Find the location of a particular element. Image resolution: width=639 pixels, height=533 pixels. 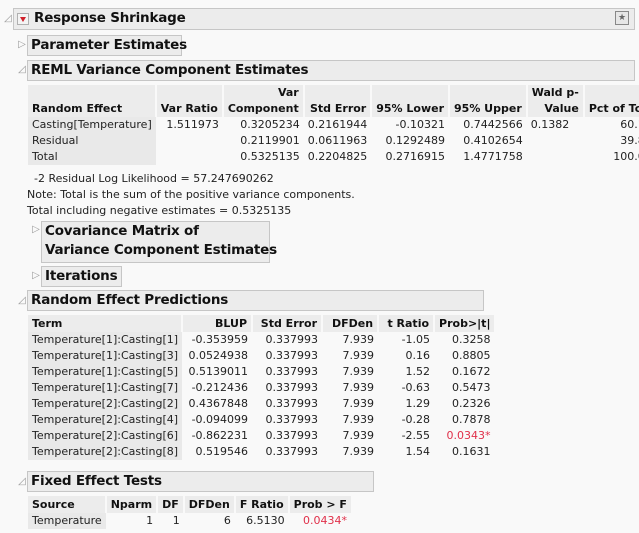

cell: 0.8805 is located at coordinates (471, 355).